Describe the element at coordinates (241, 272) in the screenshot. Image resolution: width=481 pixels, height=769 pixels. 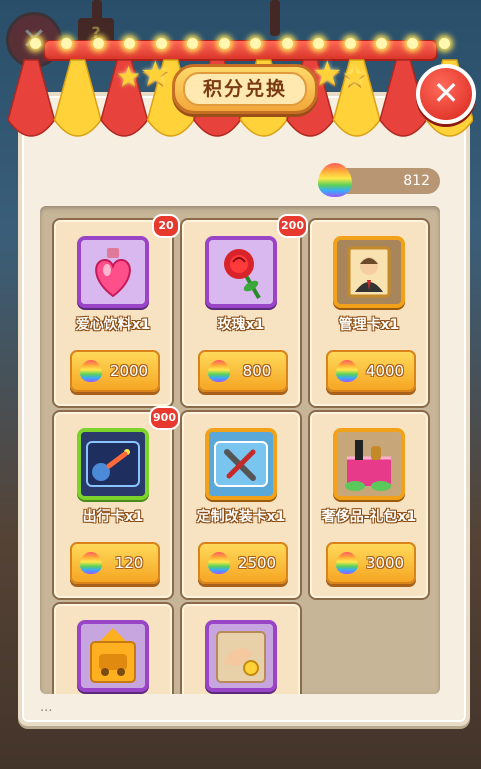
I see `rose-icon` at that location.